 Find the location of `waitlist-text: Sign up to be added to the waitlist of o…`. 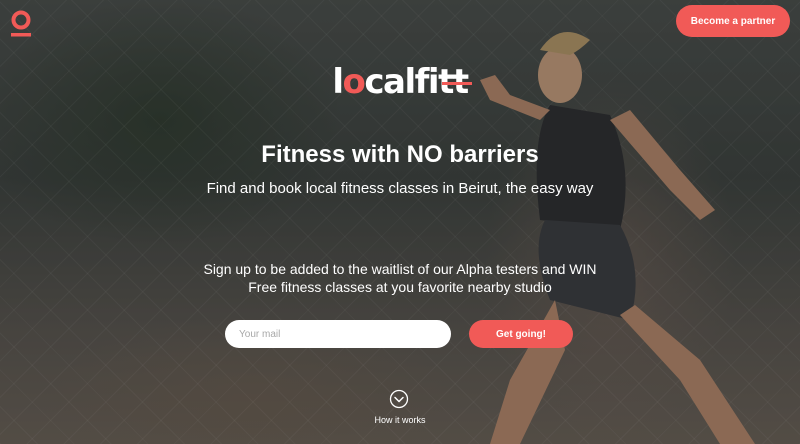

waitlist-text: Sign up to be added to the waitlist of o… is located at coordinates (400, 278).